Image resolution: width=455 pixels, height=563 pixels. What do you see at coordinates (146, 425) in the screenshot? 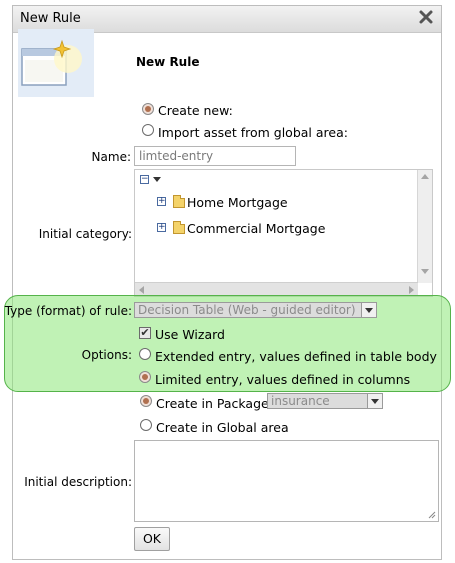
I see `create-global-radio` at bounding box center [146, 425].